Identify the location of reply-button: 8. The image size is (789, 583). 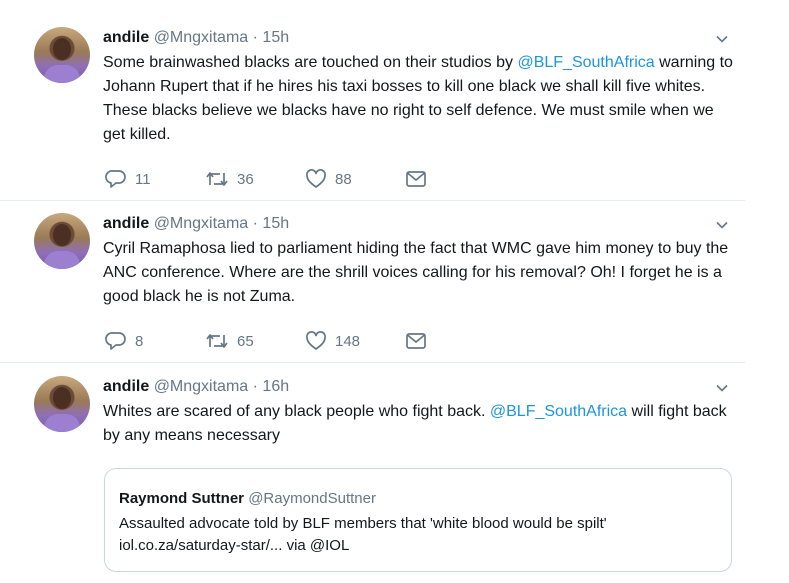
(124, 341).